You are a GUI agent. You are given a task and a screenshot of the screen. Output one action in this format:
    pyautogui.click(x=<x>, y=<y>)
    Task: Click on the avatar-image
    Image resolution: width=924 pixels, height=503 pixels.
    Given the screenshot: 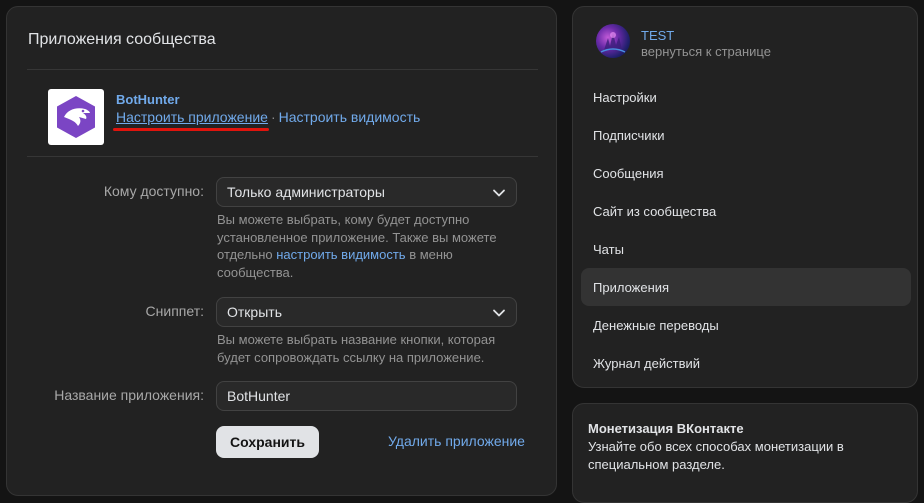 What is the action you would take?
    pyautogui.click(x=613, y=42)
    